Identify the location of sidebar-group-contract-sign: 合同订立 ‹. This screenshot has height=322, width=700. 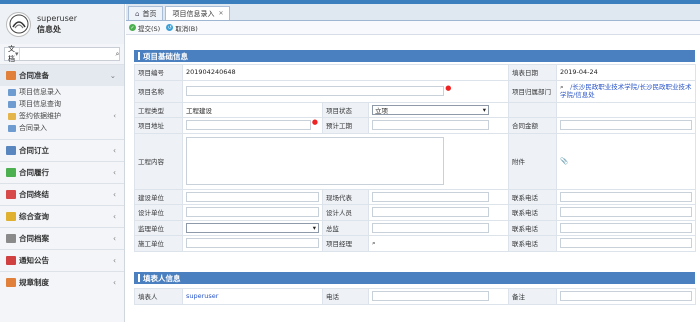
(62, 150).